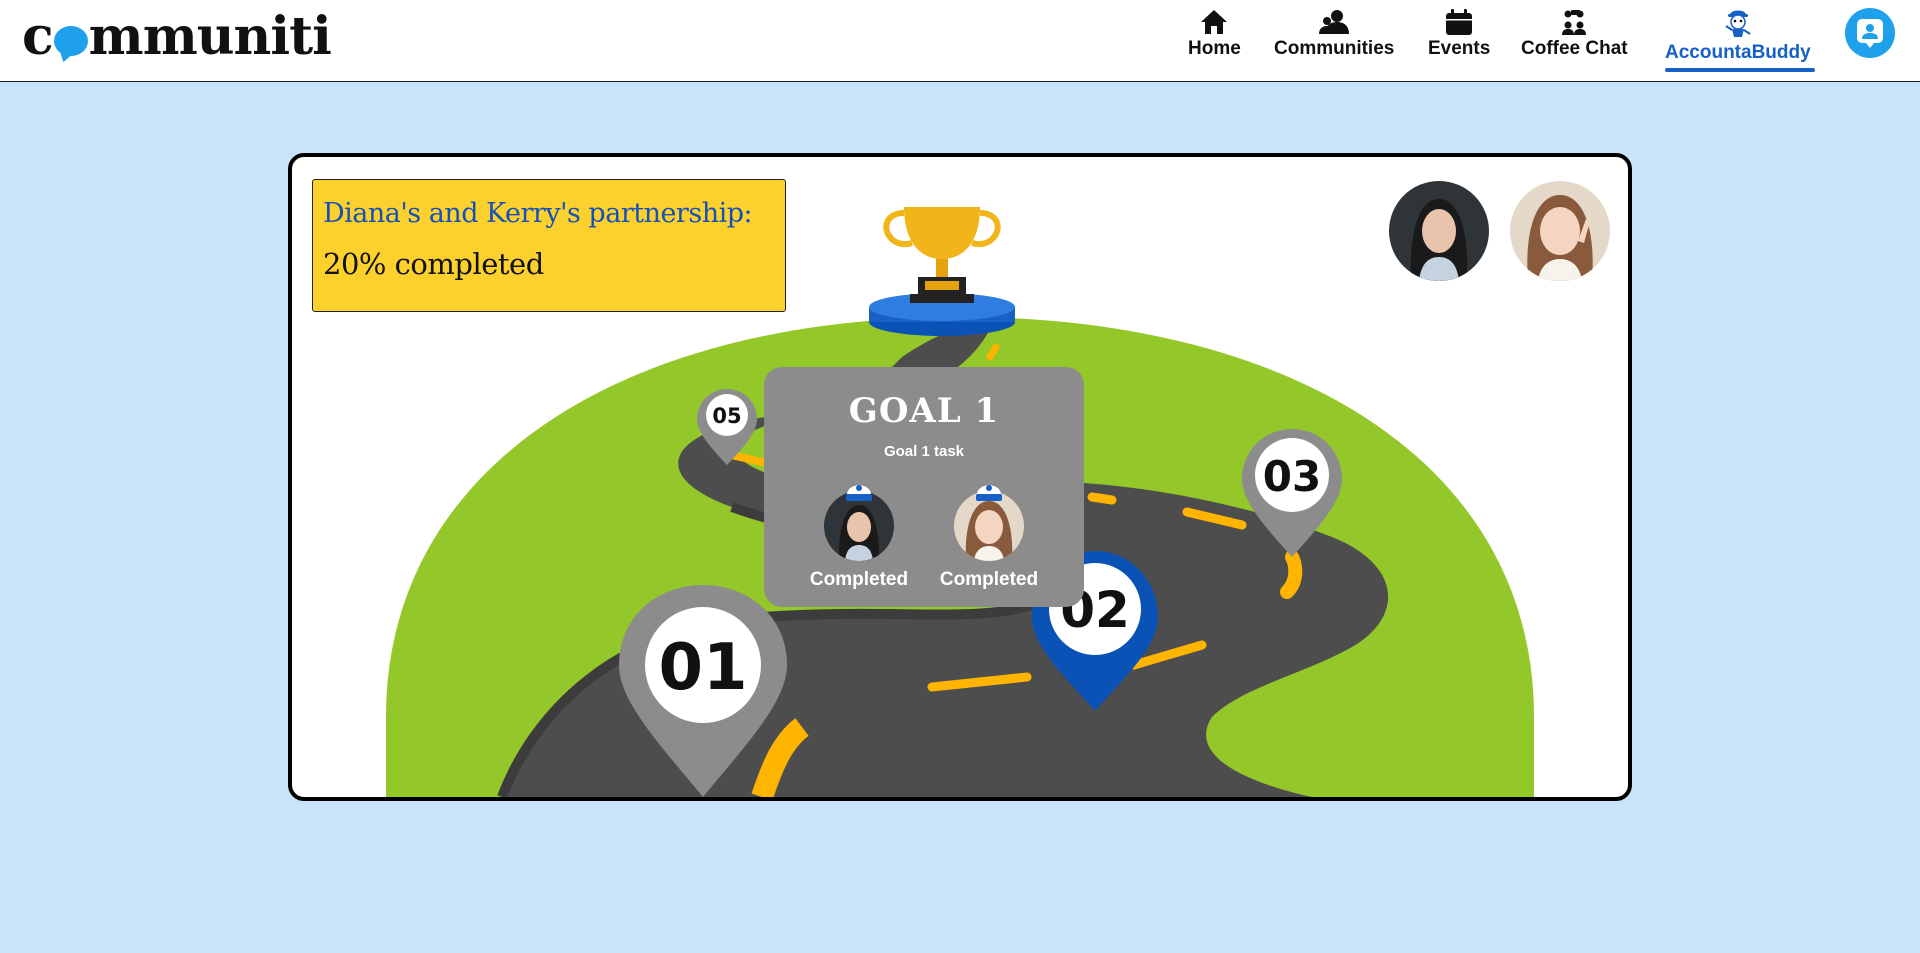  I want to click on goal-member-diana: Completed, so click(859, 534).